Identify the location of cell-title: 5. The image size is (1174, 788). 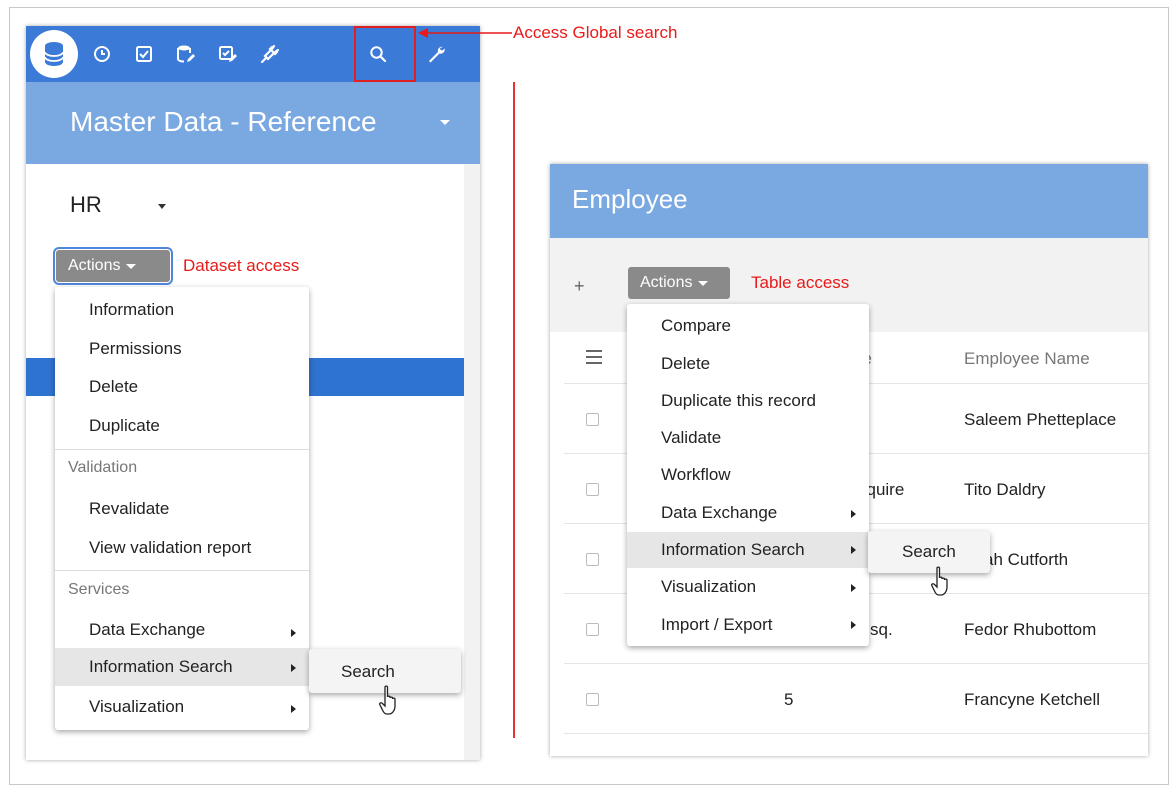
(789, 699).